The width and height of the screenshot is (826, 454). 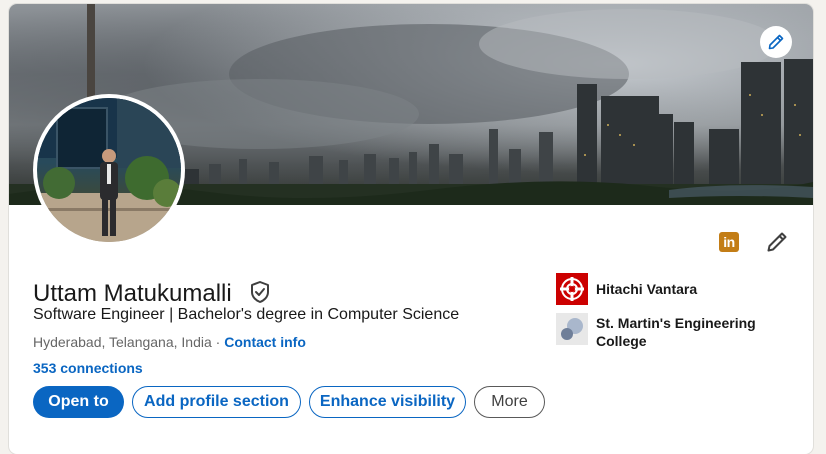 What do you see at coordinates (647, 289) in the screenshot?
I see `experience-name: Hitachi Vantara` at bounding box center [647, 289].